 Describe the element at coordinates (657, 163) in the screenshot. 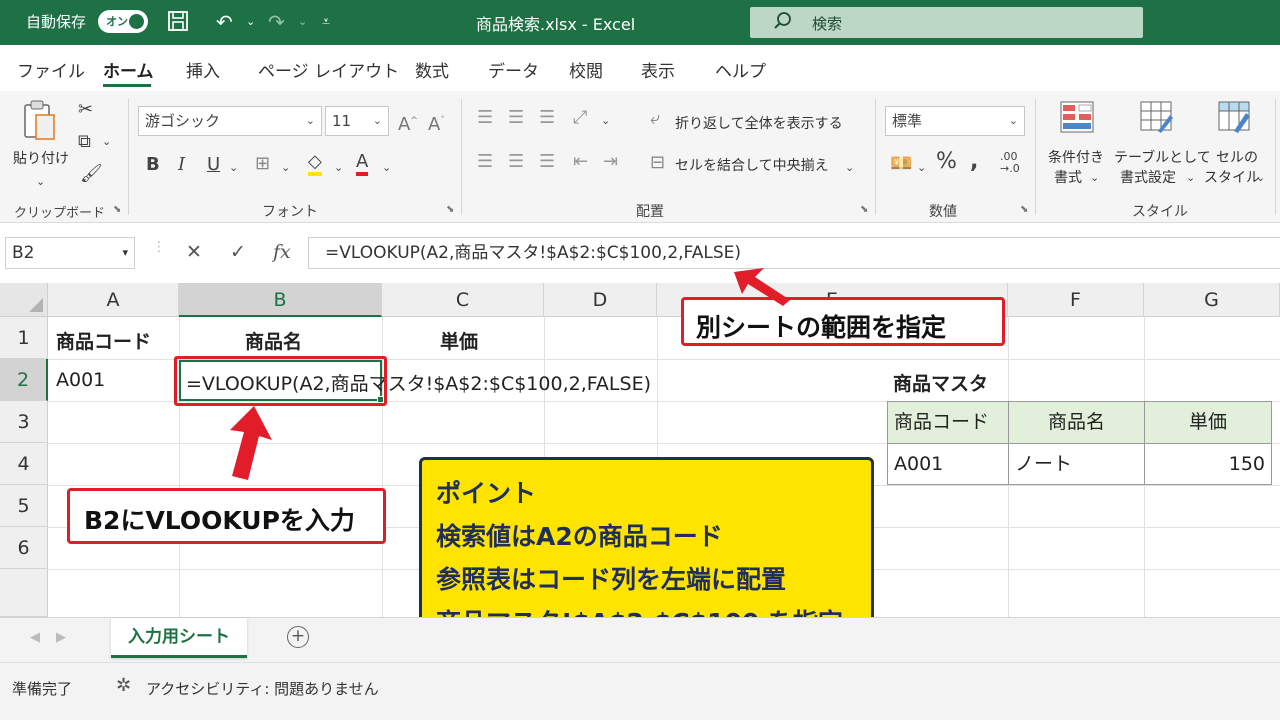

I see `merge-center-icon: ⊟` at that location.